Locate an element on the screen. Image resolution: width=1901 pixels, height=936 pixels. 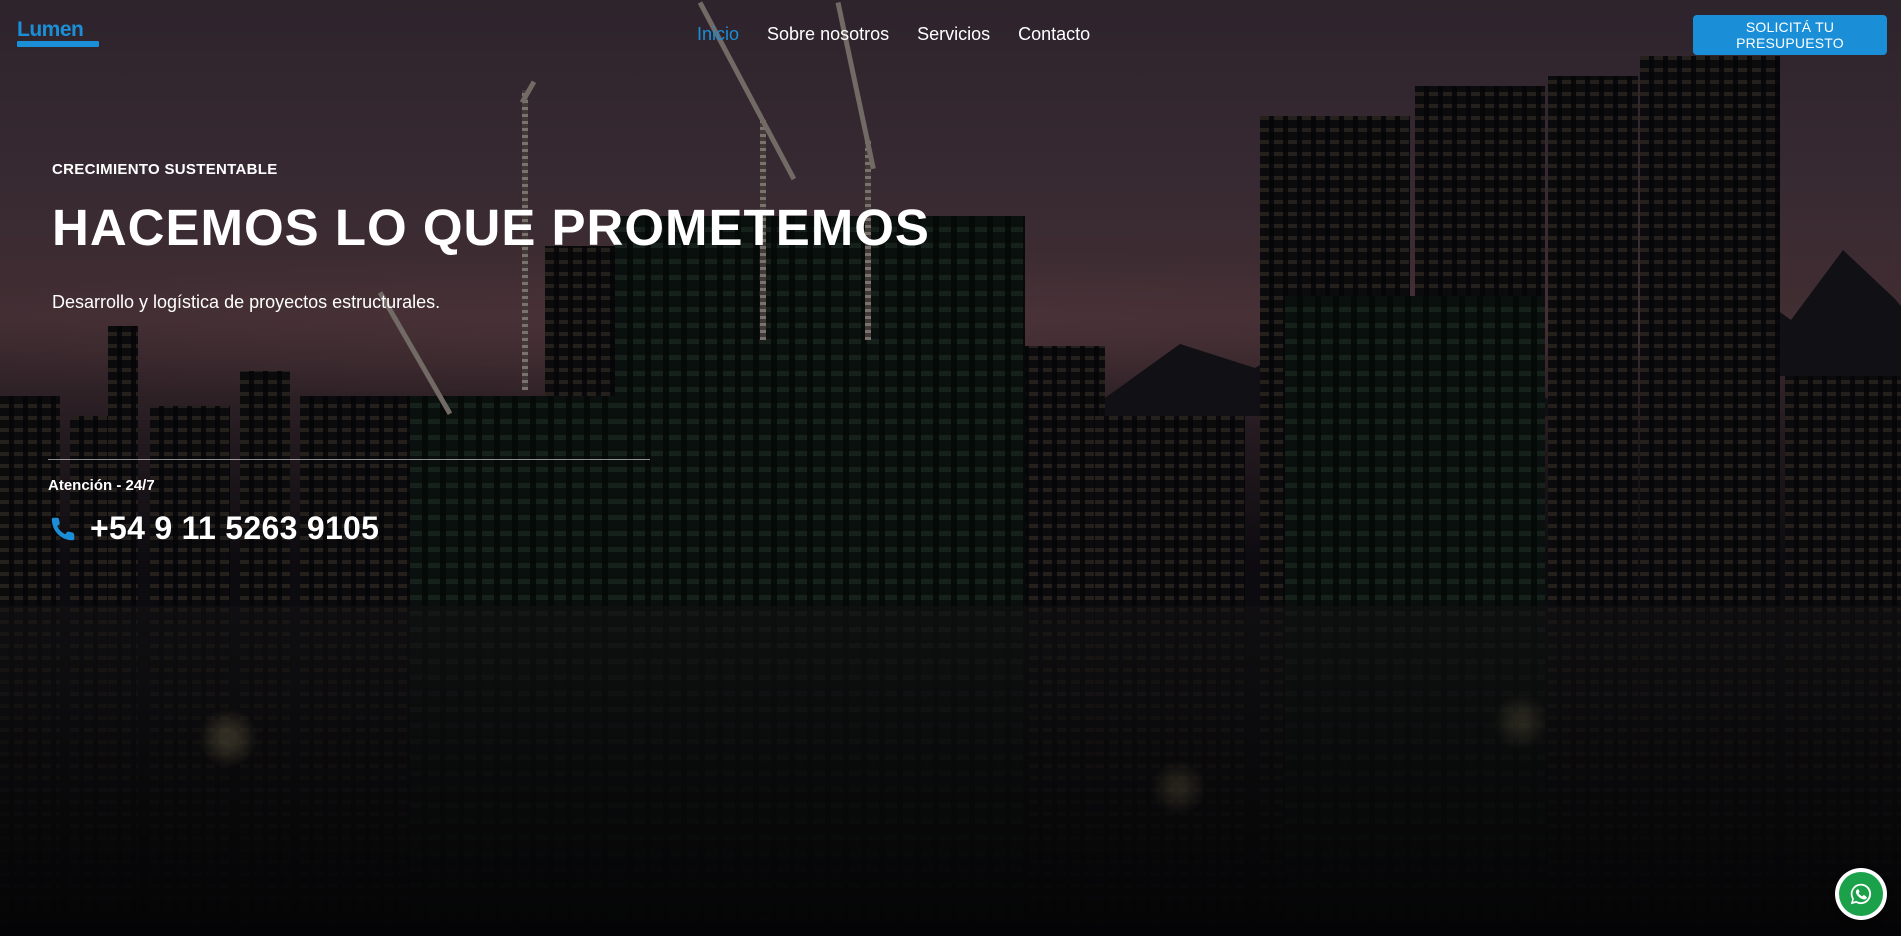
logo-underline-bar is located at coordinates (58, 44).